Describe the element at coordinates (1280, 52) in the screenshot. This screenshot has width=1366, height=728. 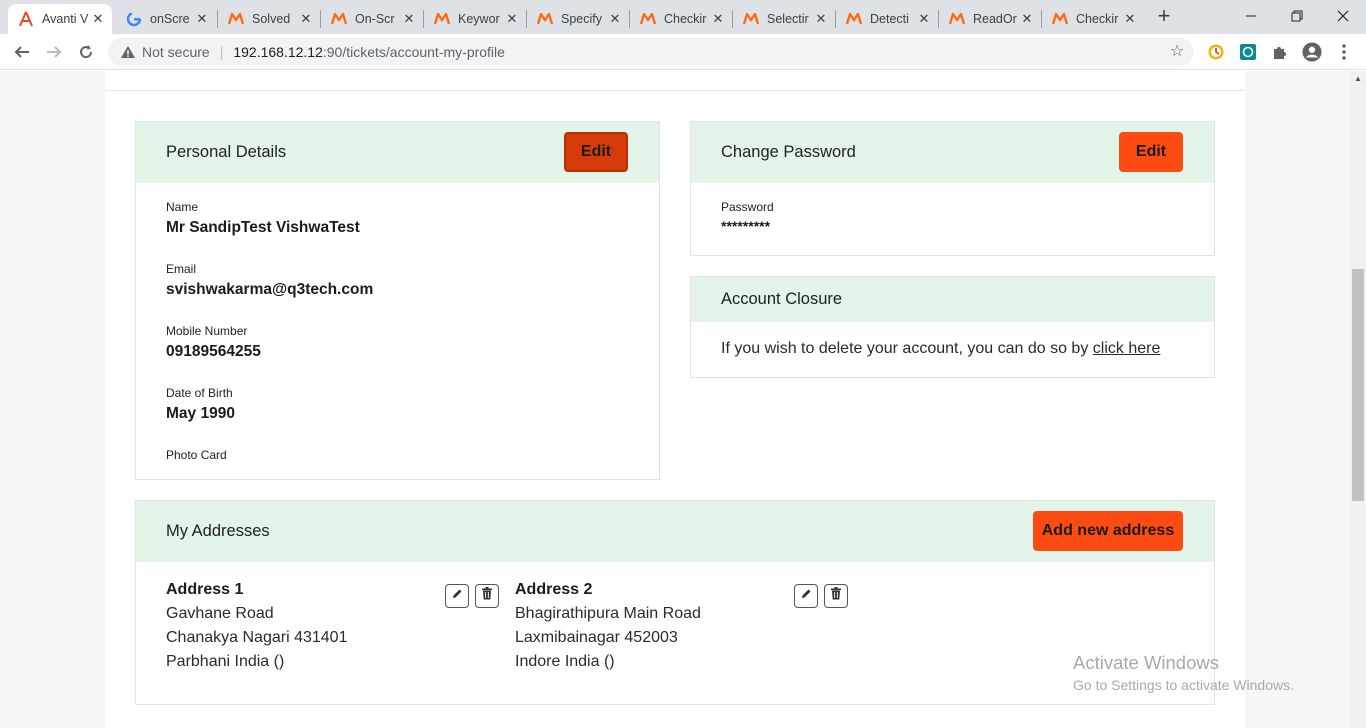
I see `puzzle-icon` at that location.